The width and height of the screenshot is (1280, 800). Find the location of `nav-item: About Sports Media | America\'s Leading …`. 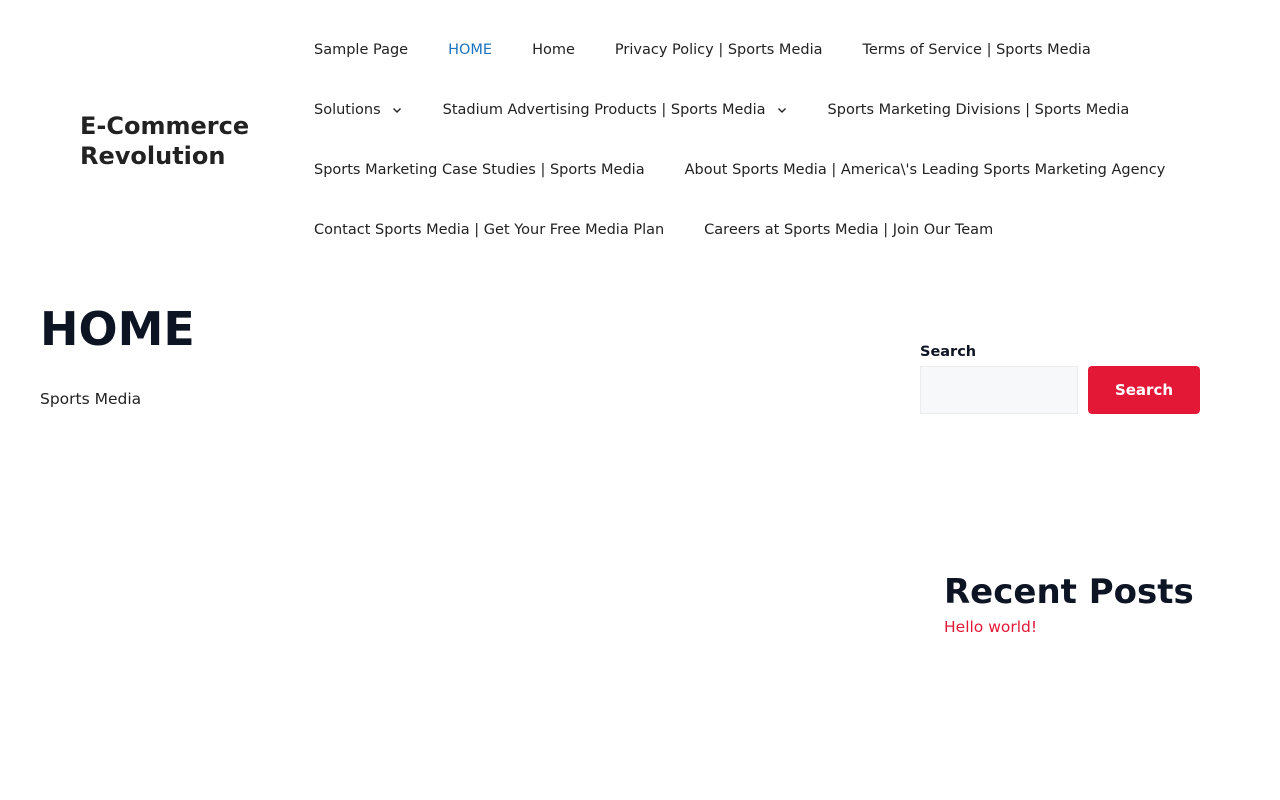

nav-item: About Sports Media | America\'s Leading … is located at coordinates (925, 170).